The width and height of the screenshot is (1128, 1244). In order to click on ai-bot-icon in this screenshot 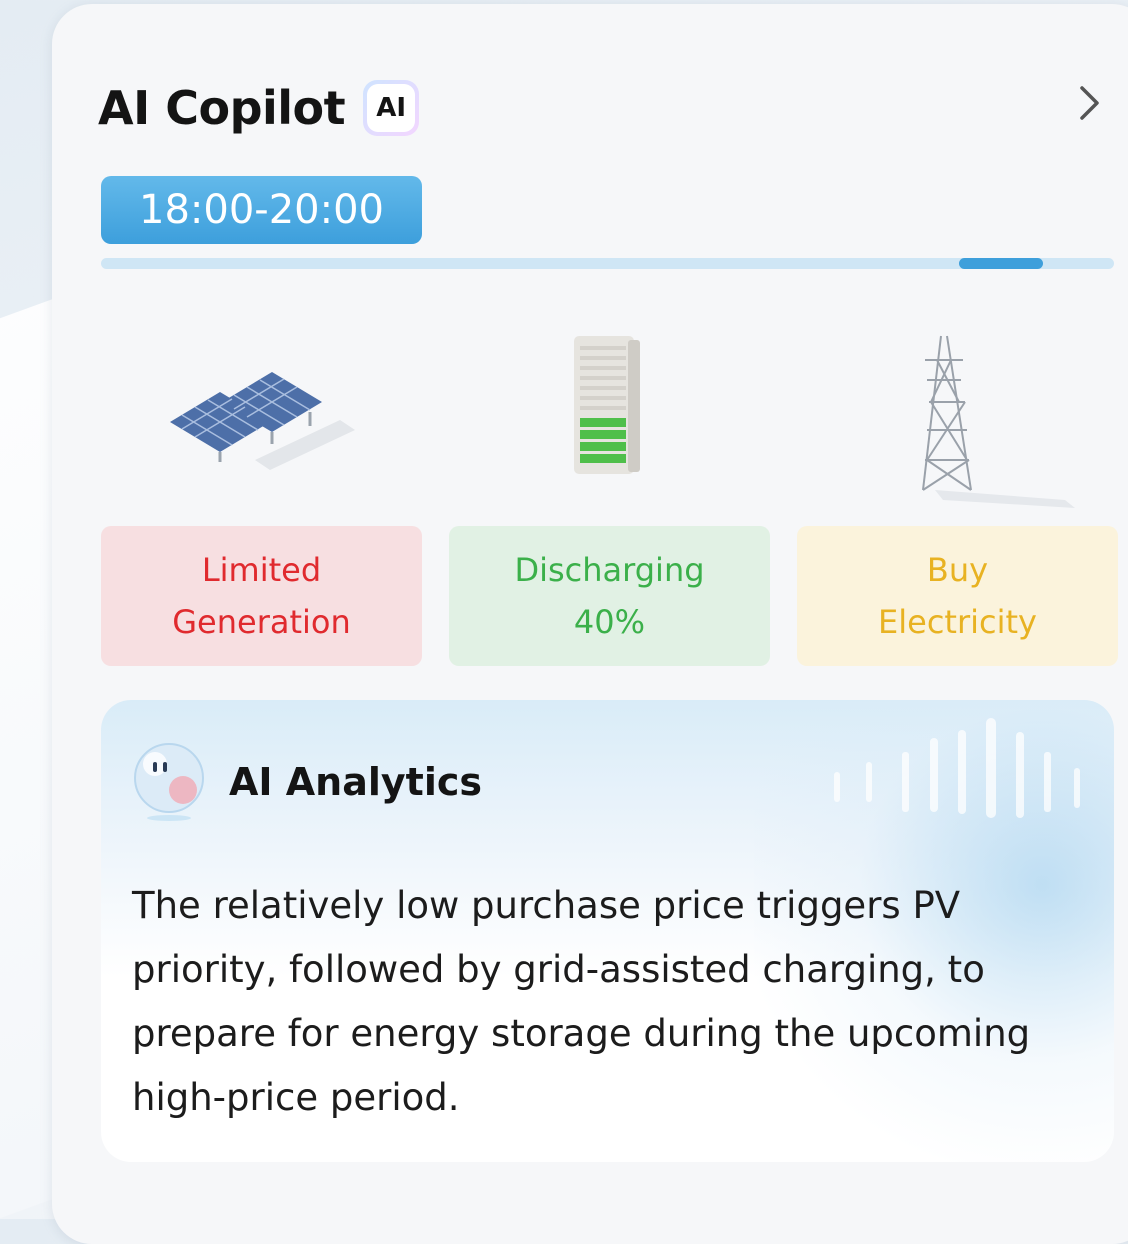, I will do `click(169, 782)`.